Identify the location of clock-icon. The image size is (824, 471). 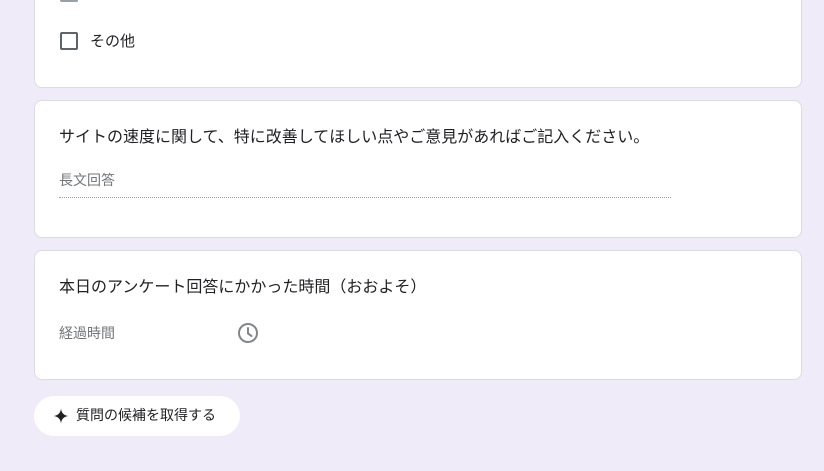
(248, 333).